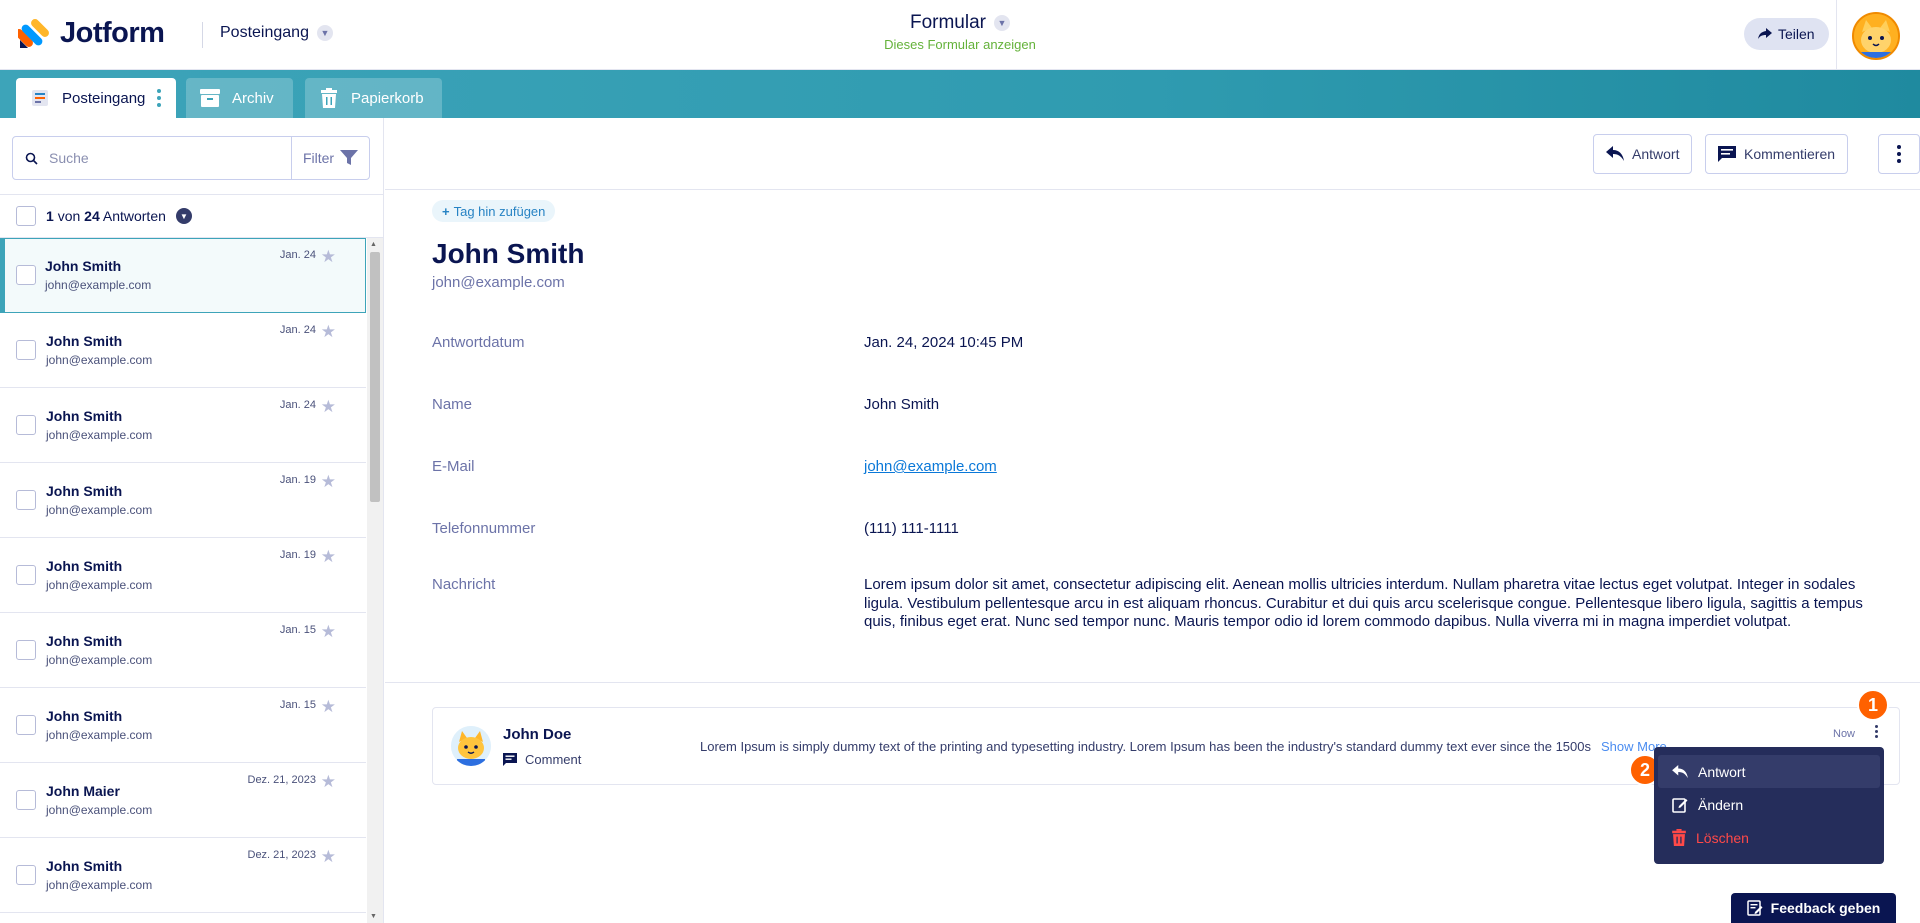 The height and width of the screenshot is (923, 1920). I want to click on share-button: Teilen, so click(1786, 34).